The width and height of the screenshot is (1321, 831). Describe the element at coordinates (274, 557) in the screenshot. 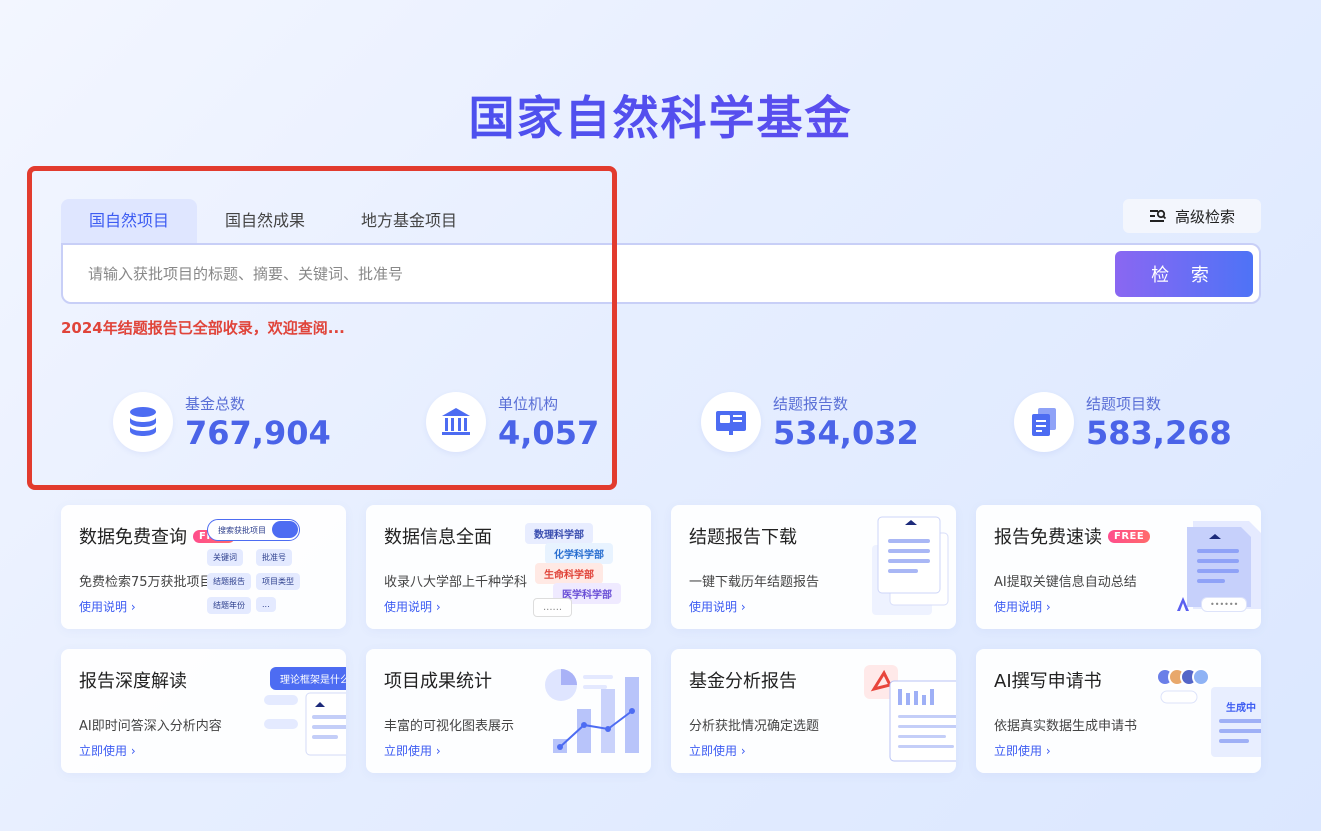

I see `chip: 批准号` at that location.